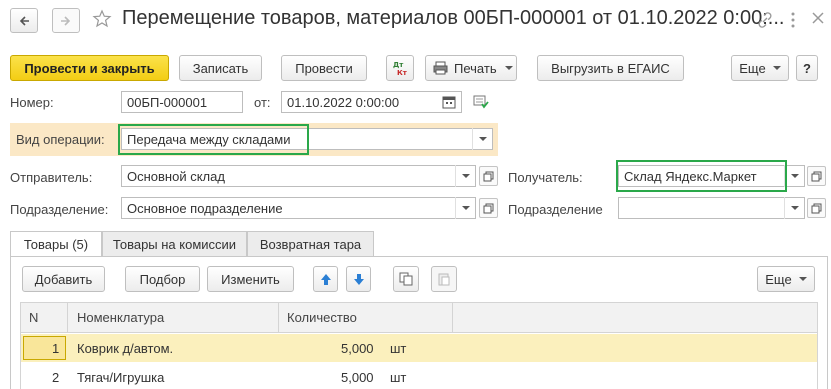 The width and height of the screenshot is (831, 389). I want to click on row-number: 2, so click(56, 377).